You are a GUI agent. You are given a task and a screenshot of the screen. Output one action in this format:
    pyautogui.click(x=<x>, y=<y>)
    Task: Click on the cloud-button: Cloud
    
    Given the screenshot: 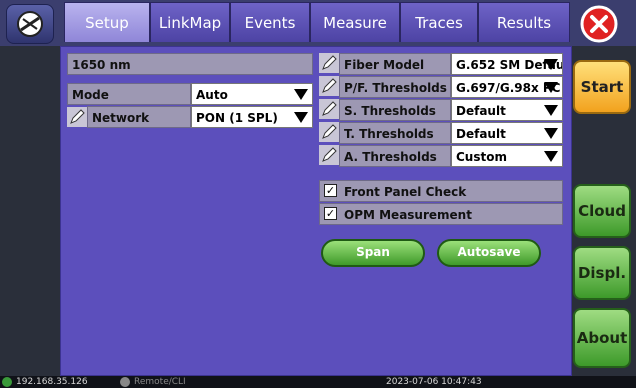 What is the action you would take?
    pyautogui.click(x=602, y=211)
    